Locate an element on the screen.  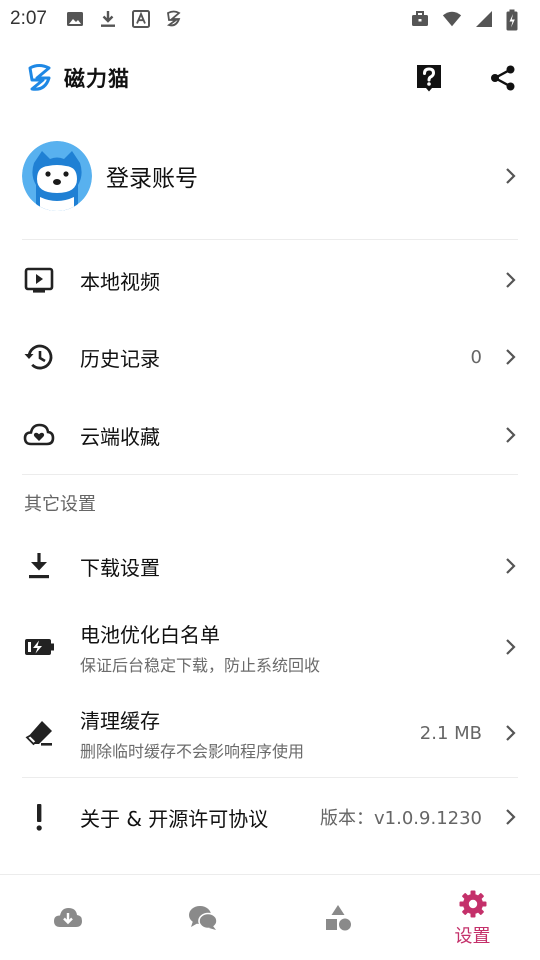
menu-subtitle: 删除临时缓存不会影响程序使用 is located at coordinates (192, 751).